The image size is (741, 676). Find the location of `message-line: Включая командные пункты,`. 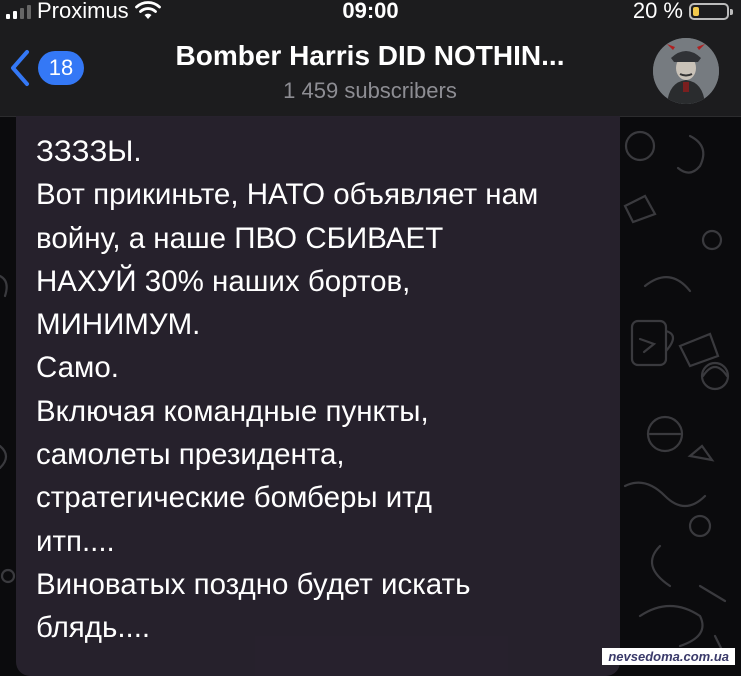

message-line: Включая командные пункты, is located at coordinates (232, 411).